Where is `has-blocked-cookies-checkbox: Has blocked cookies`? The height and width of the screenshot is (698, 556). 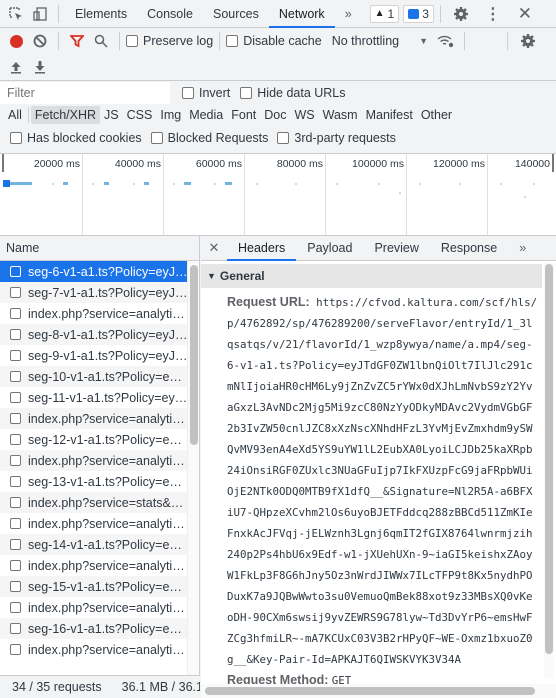 has-blocked-cookies-checkbox: Has blocked cookies is located at coordinates (76, 138).